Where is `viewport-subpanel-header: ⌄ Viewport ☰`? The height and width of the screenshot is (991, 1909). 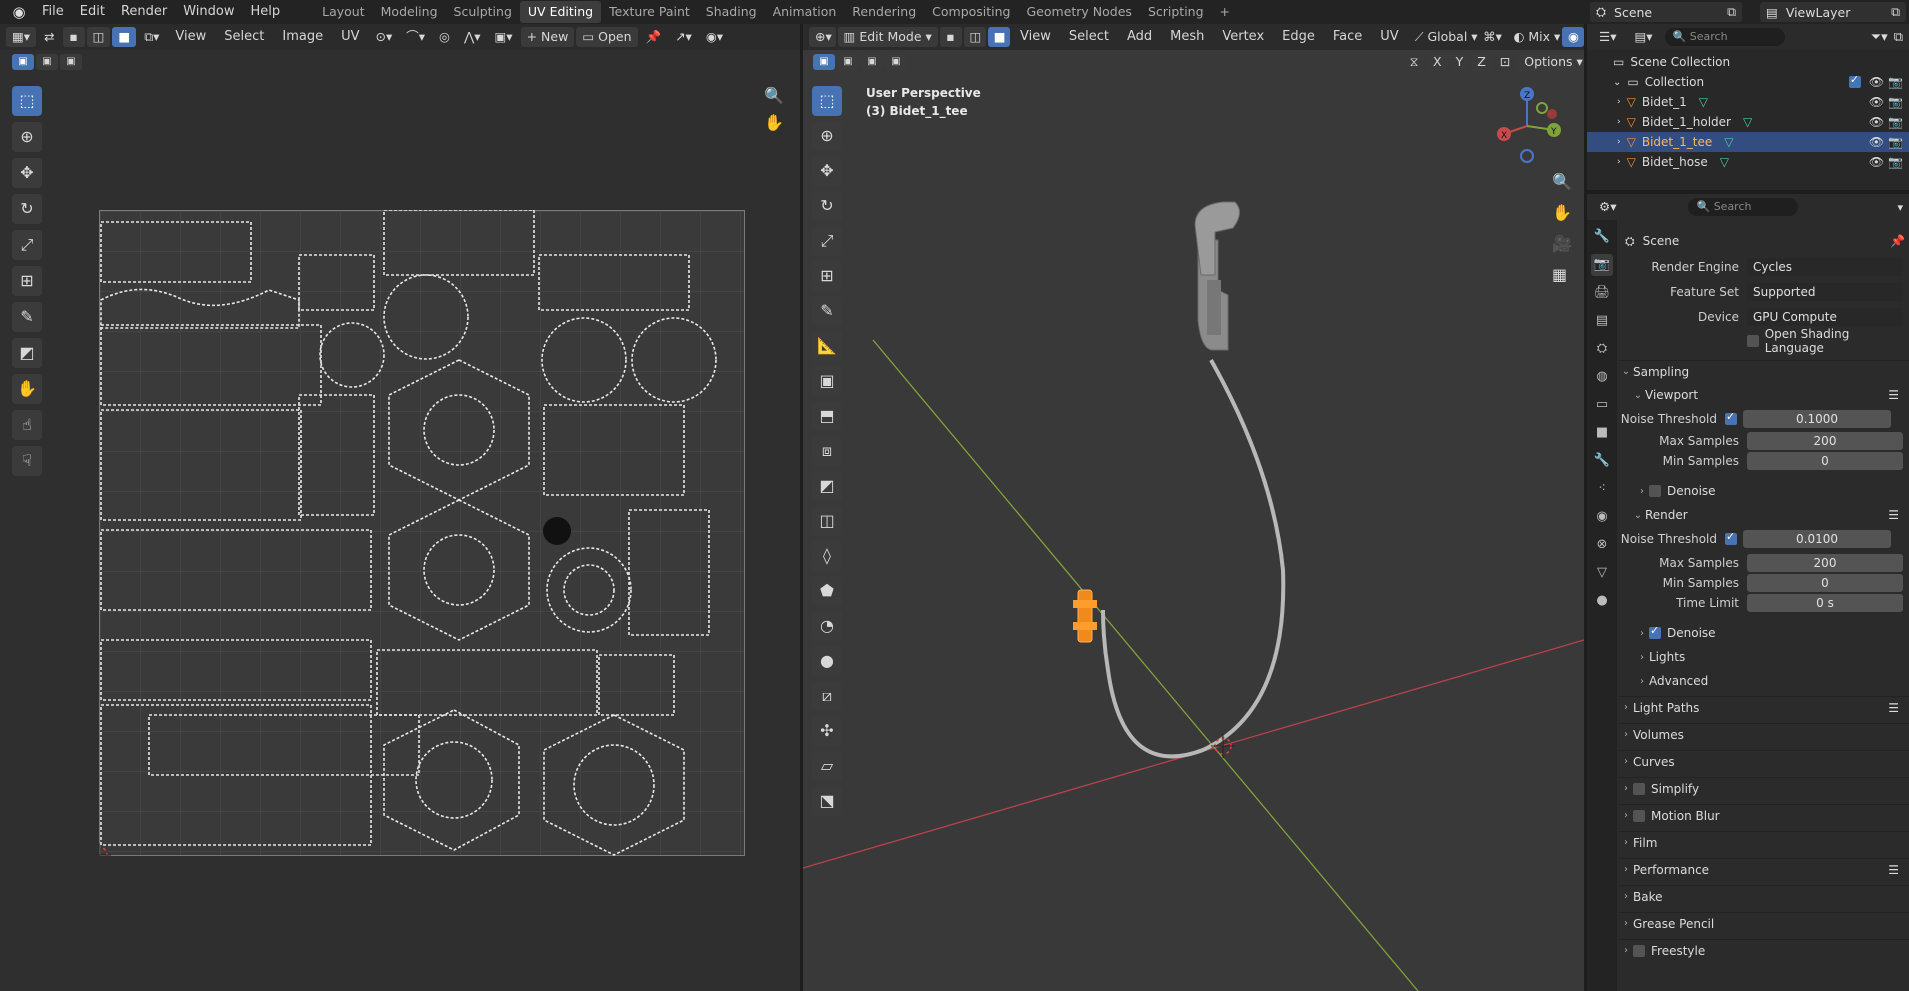 viewport-subpanel-header: ⌄ Viewport ☰ is located at coordinates (1764, 395).